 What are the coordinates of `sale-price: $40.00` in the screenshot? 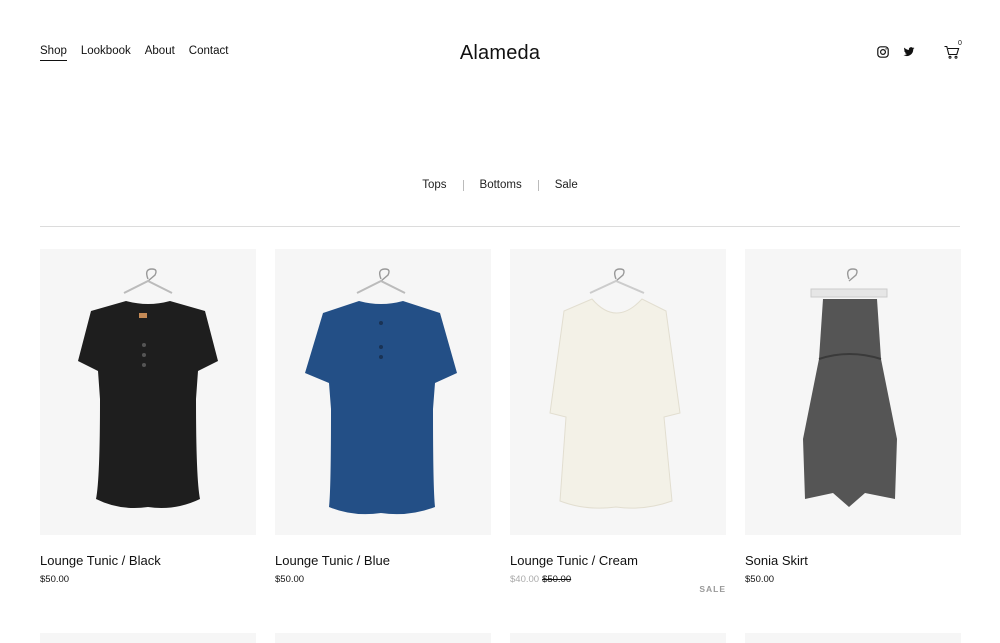 It's located at (525, 579).